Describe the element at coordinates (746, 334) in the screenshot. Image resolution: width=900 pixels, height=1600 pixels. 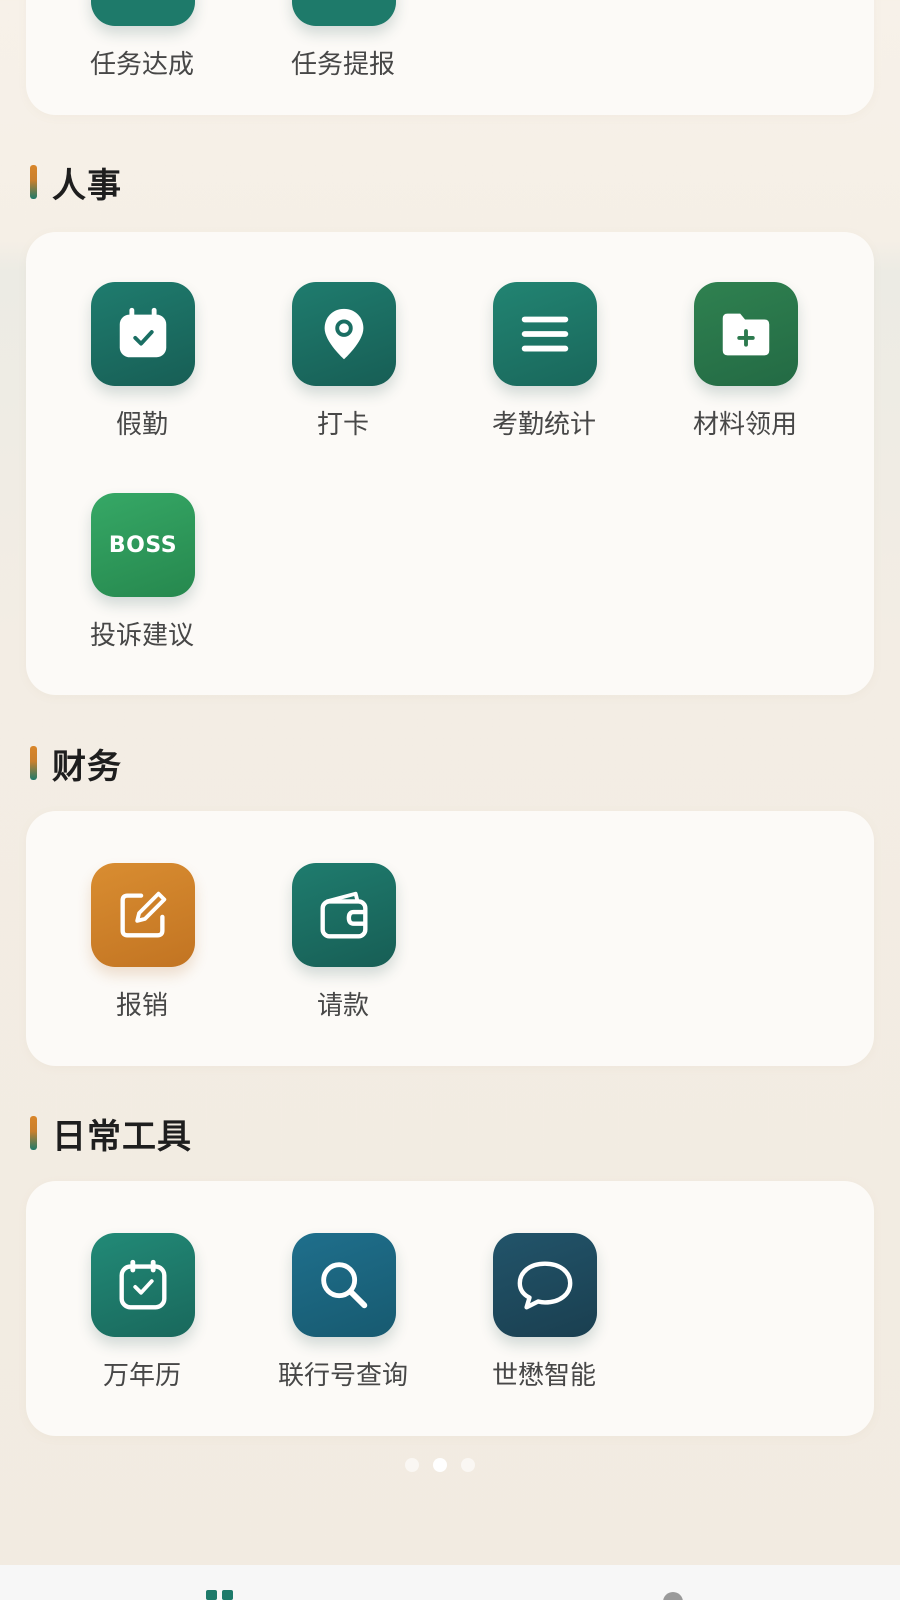
I see `folder-plus-icon` at that location.